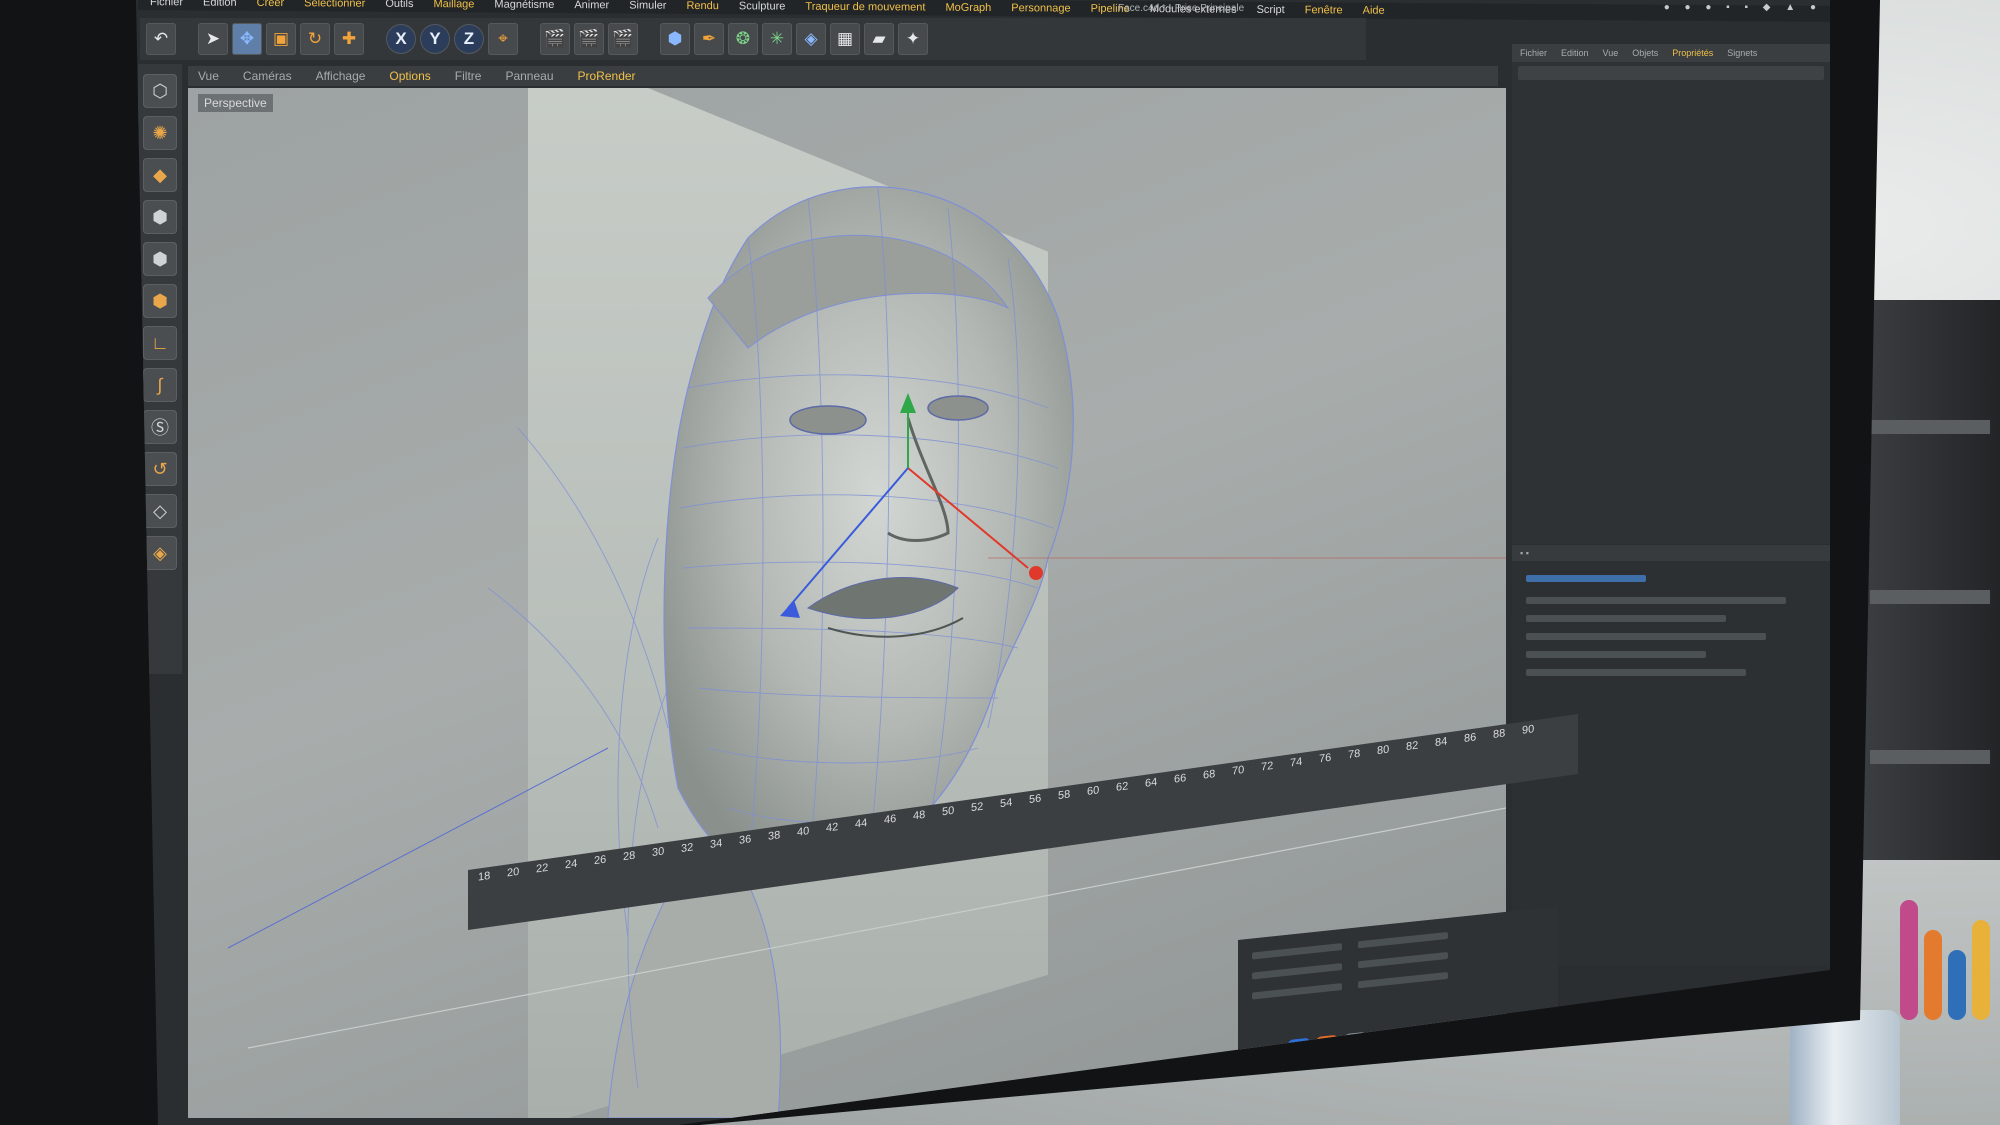  What do you see at coordinates (166, 4) in the screenshot?
I see `menu-item-fichier: Fichier` at bounding box center [166, 4].